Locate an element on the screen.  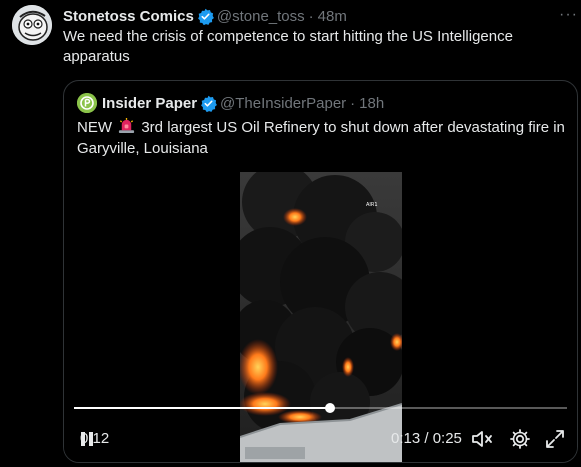
author-avatar is located at coordinates (32, 25).